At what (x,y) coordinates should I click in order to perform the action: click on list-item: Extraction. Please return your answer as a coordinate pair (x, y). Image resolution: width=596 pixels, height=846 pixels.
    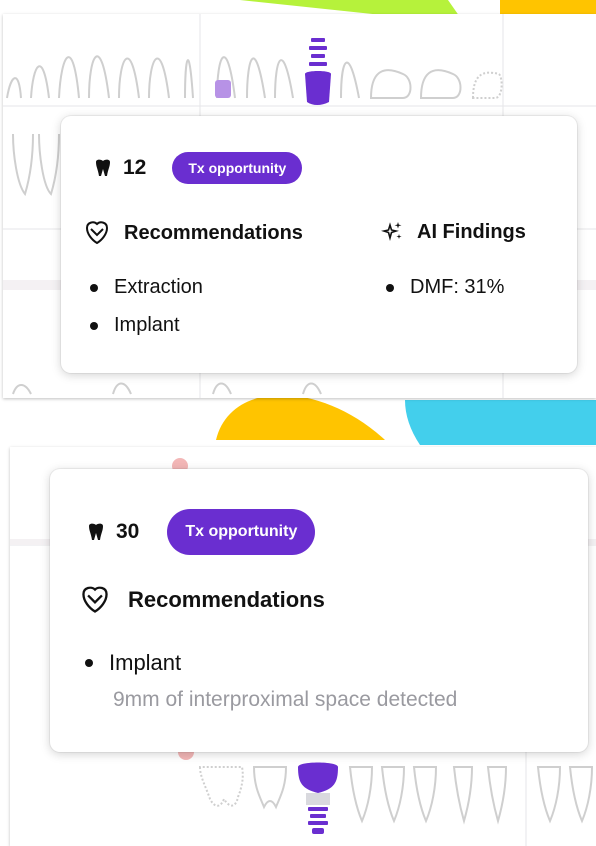
    Looking at the image, I should click on (145, 287).